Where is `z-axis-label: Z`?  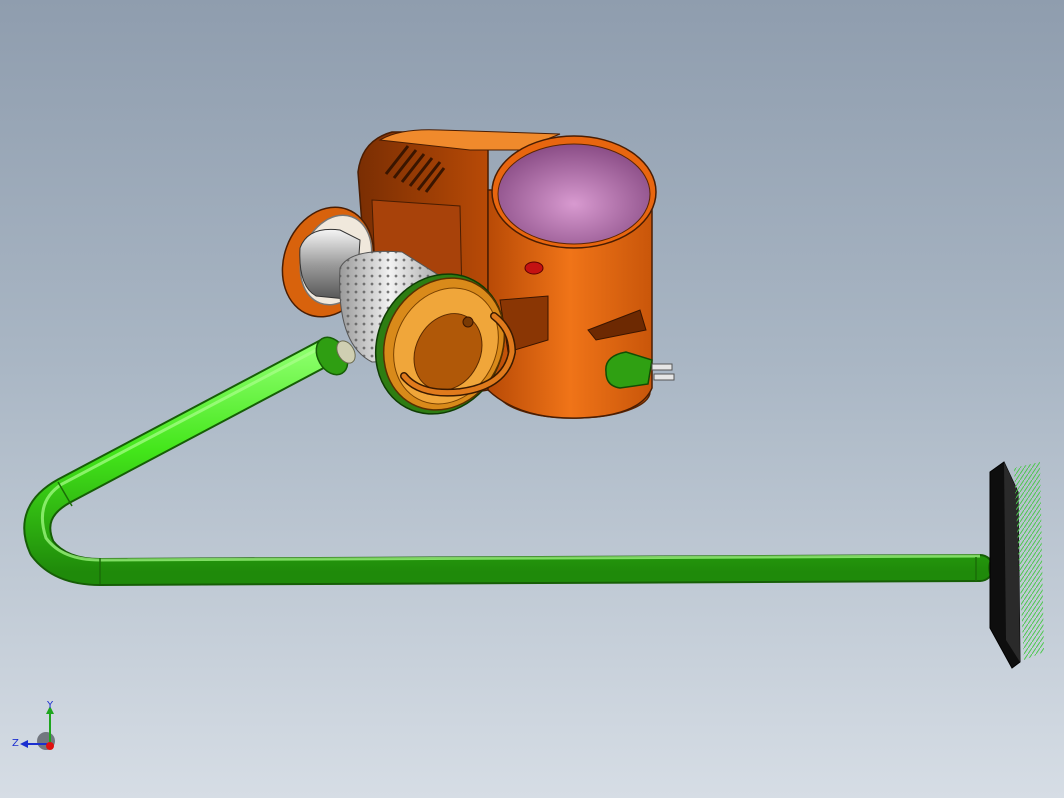 z-axis-label: Z is located at coordinates (15, 743).